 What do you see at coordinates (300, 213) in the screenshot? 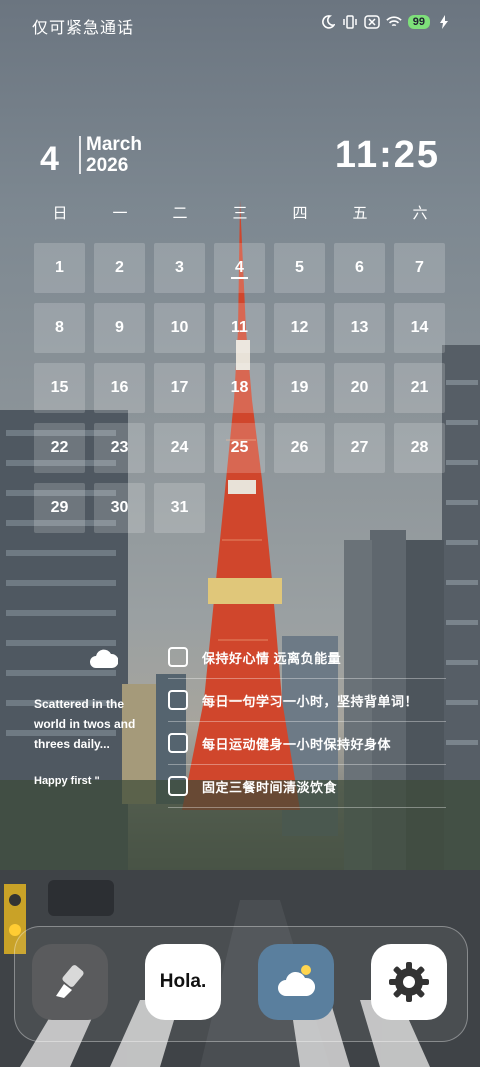
I see `weekday-label: 四` at bounding box center [300, 213].